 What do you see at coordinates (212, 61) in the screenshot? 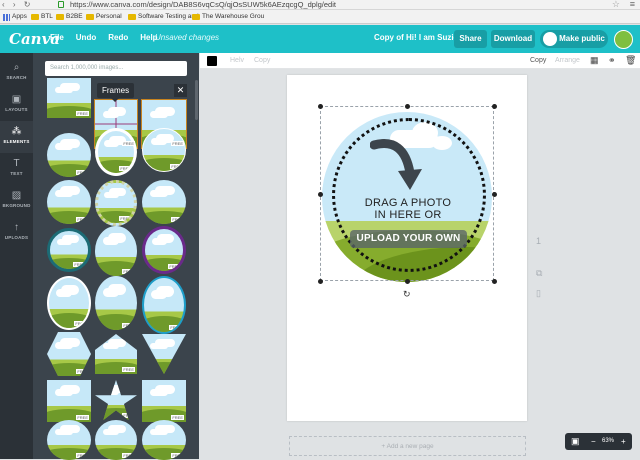
I see `color-swatch` at bounding box center [212, 61].